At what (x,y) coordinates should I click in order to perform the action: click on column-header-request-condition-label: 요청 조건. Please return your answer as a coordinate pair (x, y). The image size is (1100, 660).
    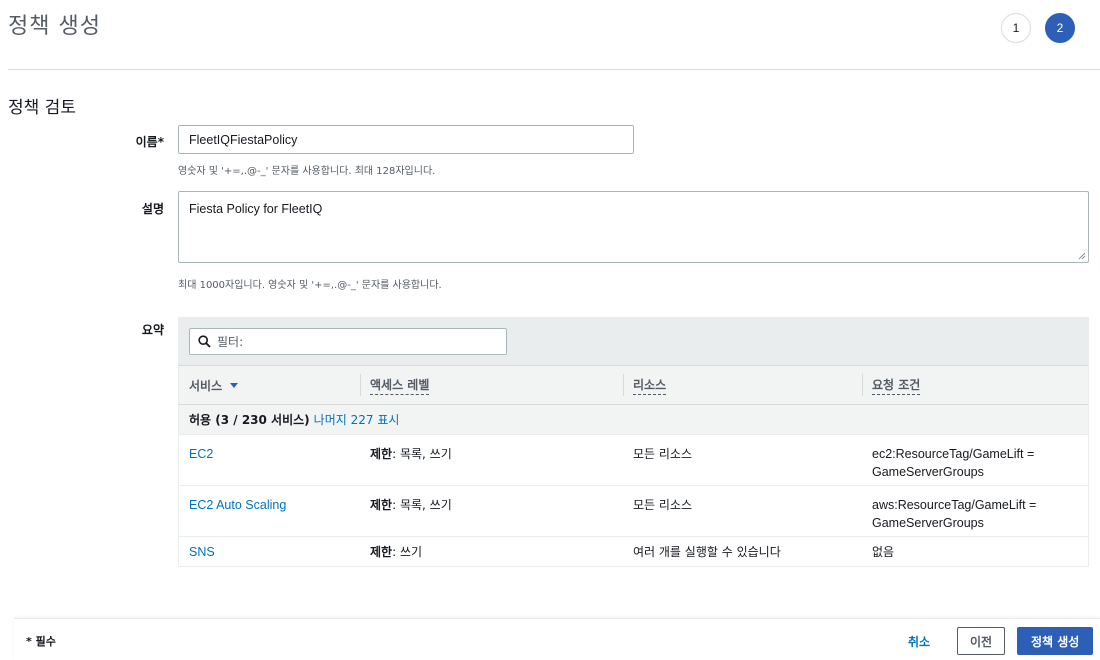
    Looking at the image, I should click on (896, 385).